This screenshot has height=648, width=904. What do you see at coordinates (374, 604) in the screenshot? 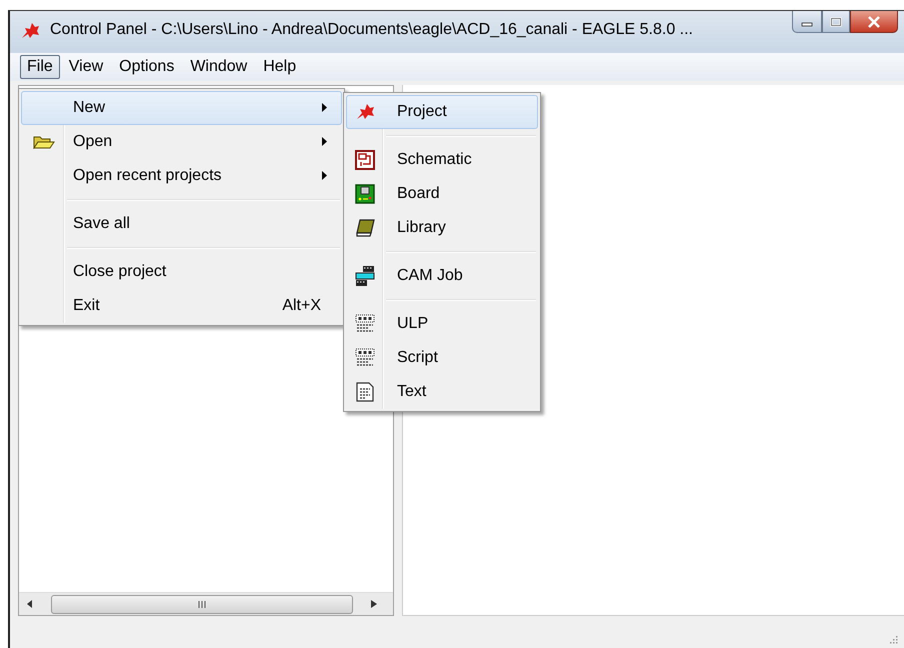
I see `scroll-right-icon` at bounding box center [374, 604].